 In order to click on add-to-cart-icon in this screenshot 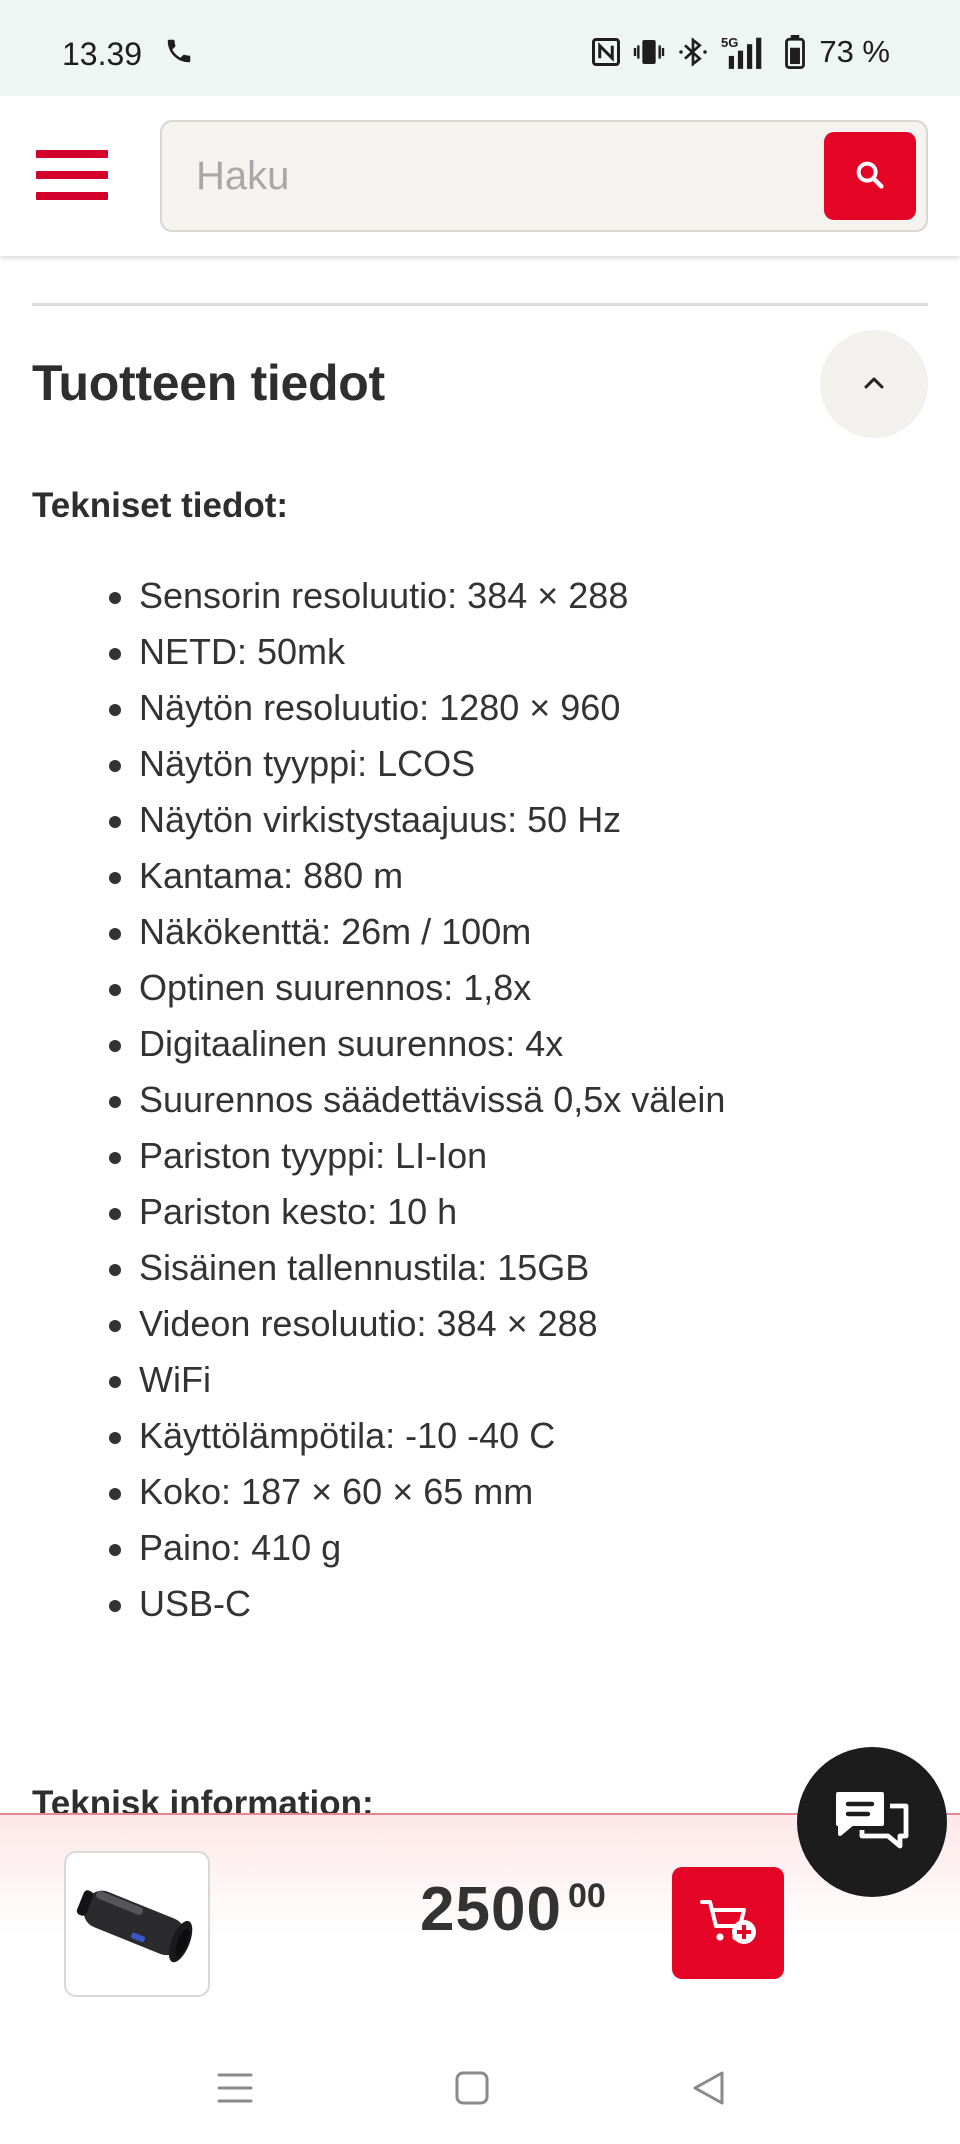, I will do `click(728, 1923)`.